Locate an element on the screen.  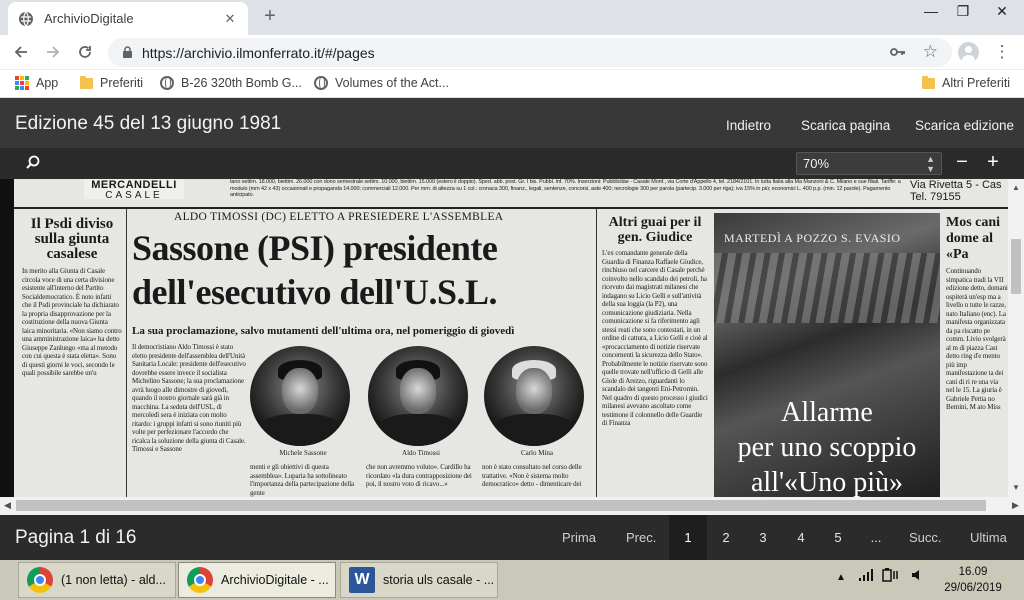
left-headline: Il Psdi diviso sulla giunta casalese is located at coordinates (72, 239).